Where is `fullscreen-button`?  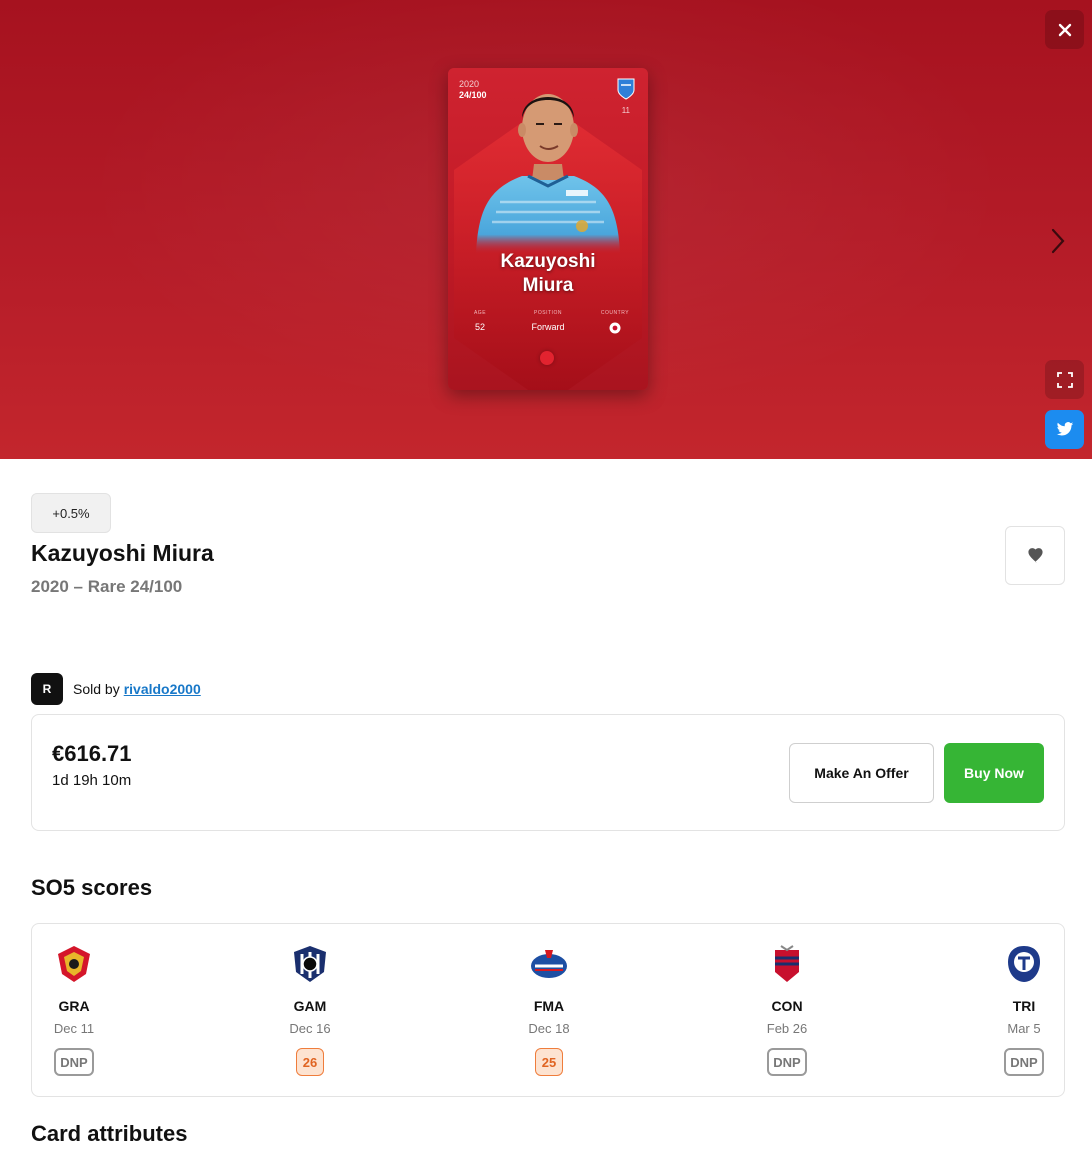 fullscreen-button is located at coordinates (1064, 379).